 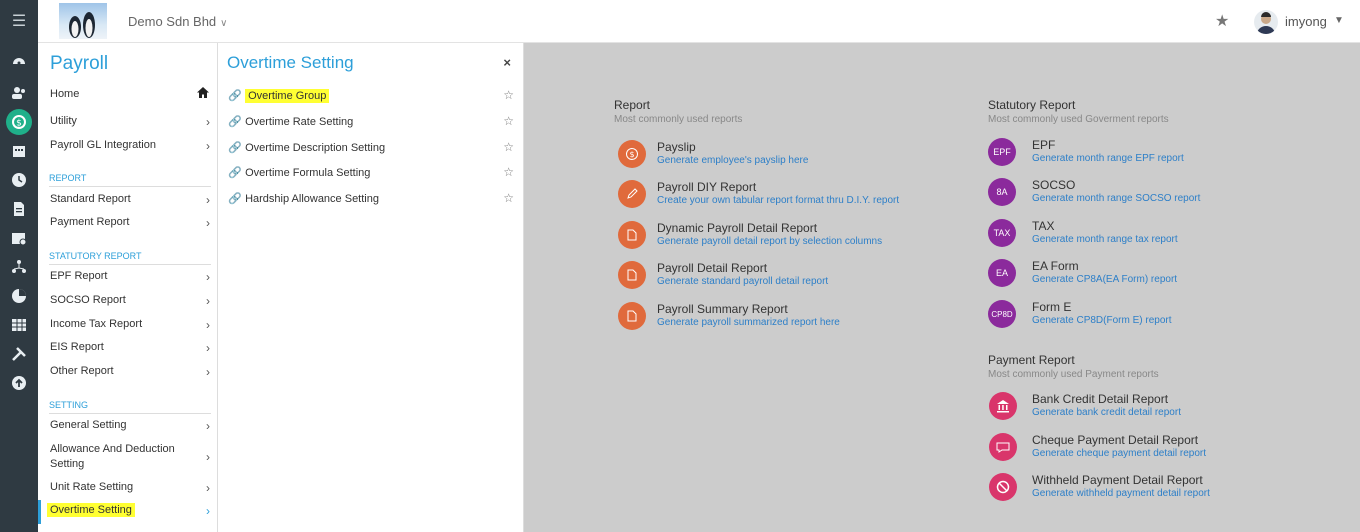 I want to click on close-icon: ×, so click(x=507, y=62).